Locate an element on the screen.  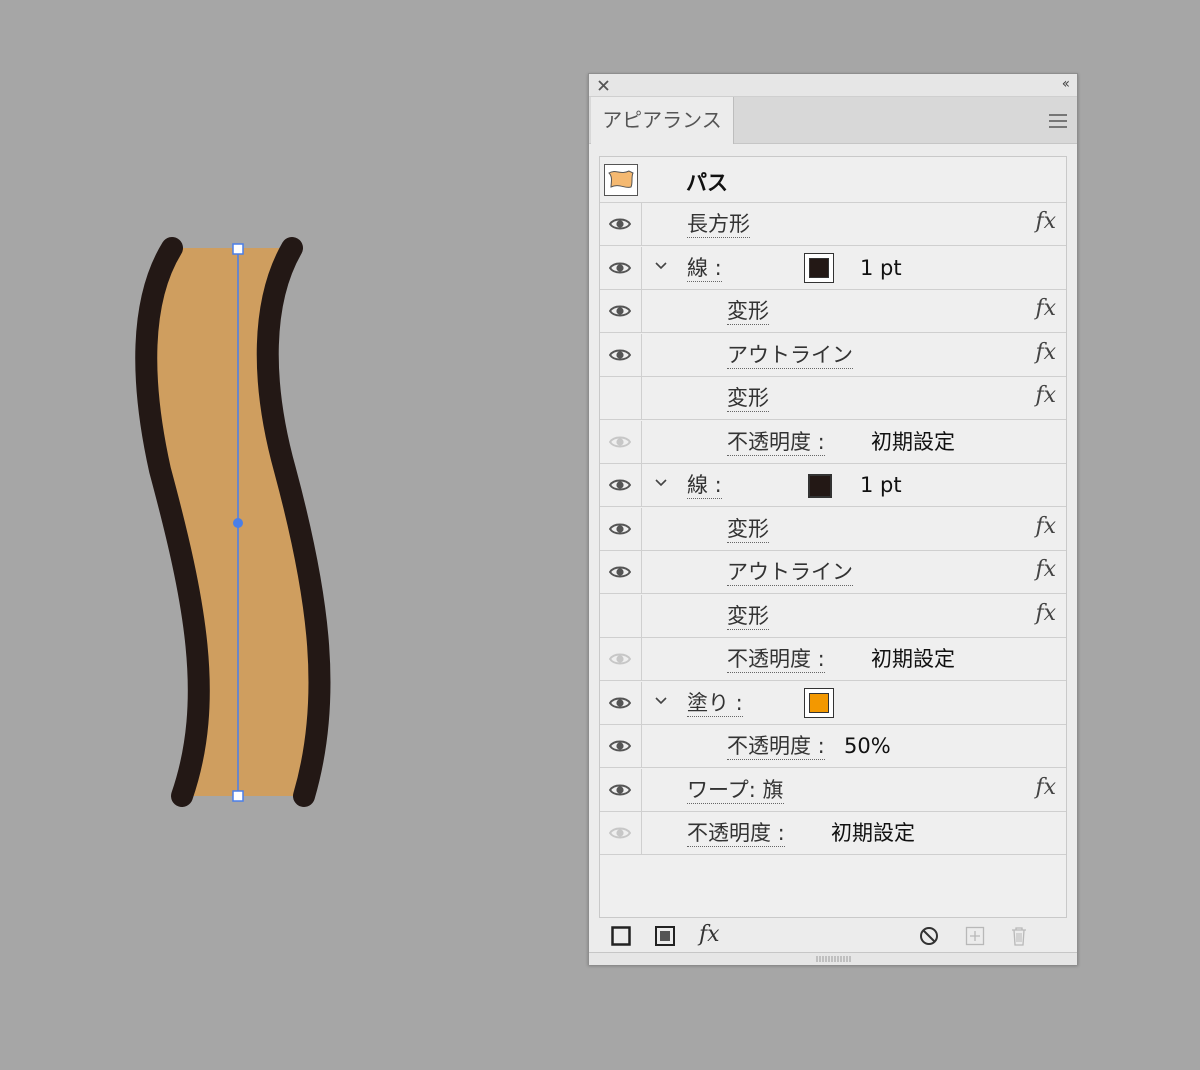
panel-resize-grip is located at coordinates (833, 958).